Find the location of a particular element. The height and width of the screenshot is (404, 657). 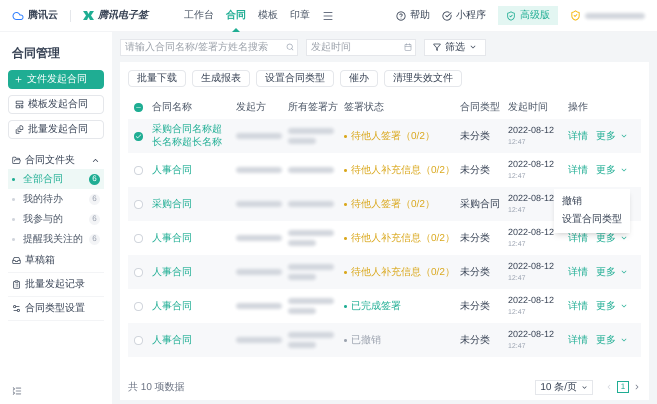

status-text: 待他人签署（0/2） is located at coordinates (393, 205).